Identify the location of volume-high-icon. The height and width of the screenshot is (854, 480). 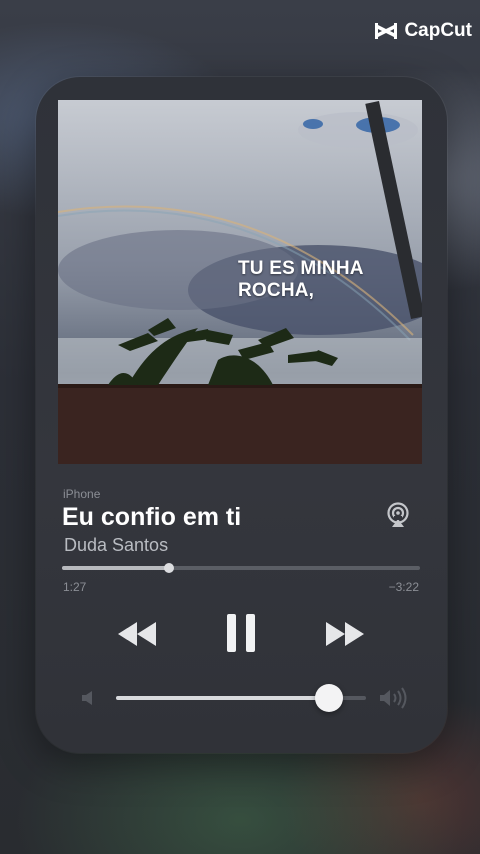
(393, 698).